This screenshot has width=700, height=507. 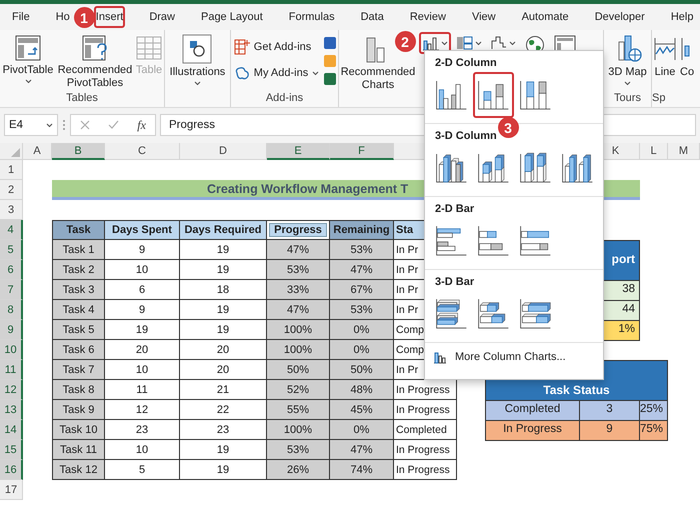 What do you see at coordinates (78, 250) in the screenshot?
I see `table-cell: Task 1` at bounding box center [78, 250].